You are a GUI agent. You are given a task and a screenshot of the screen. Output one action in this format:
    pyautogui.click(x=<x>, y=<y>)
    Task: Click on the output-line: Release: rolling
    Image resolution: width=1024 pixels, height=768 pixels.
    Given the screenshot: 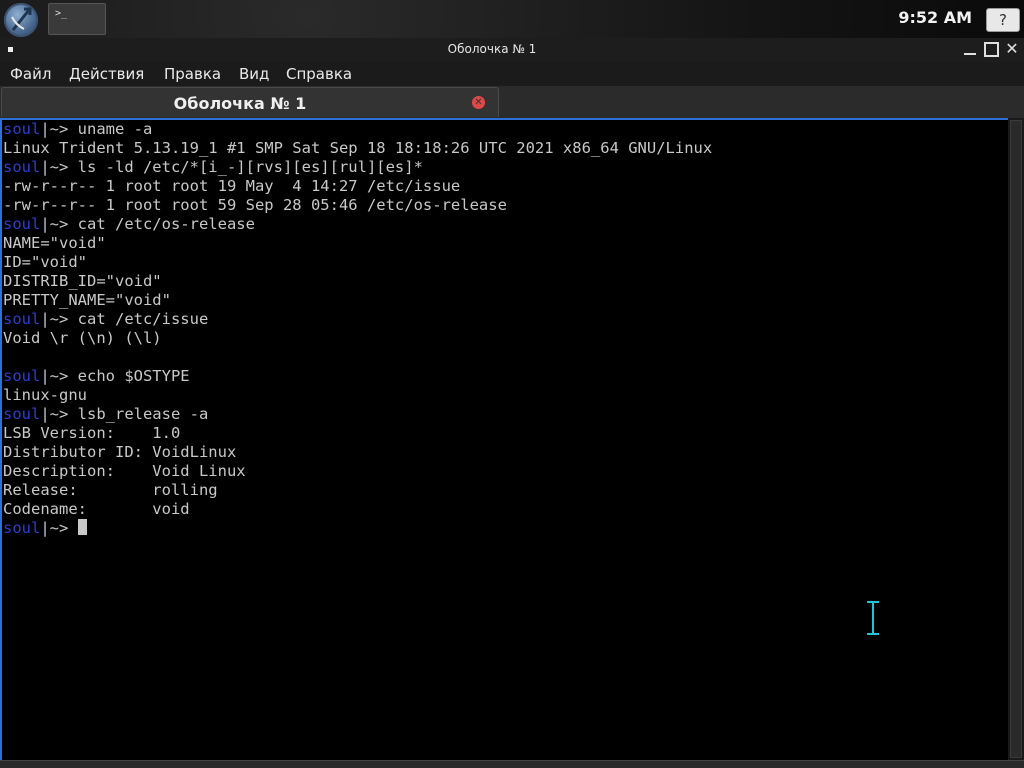 What is the action you would take?
    pyautogui.click(x=110, y=490)
    